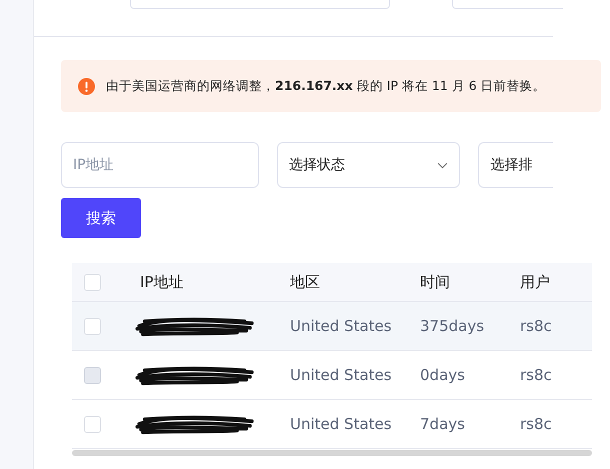 This screenshot has height=469, width=610. I want to click on status-select: 选择状态, so click(368, 165).